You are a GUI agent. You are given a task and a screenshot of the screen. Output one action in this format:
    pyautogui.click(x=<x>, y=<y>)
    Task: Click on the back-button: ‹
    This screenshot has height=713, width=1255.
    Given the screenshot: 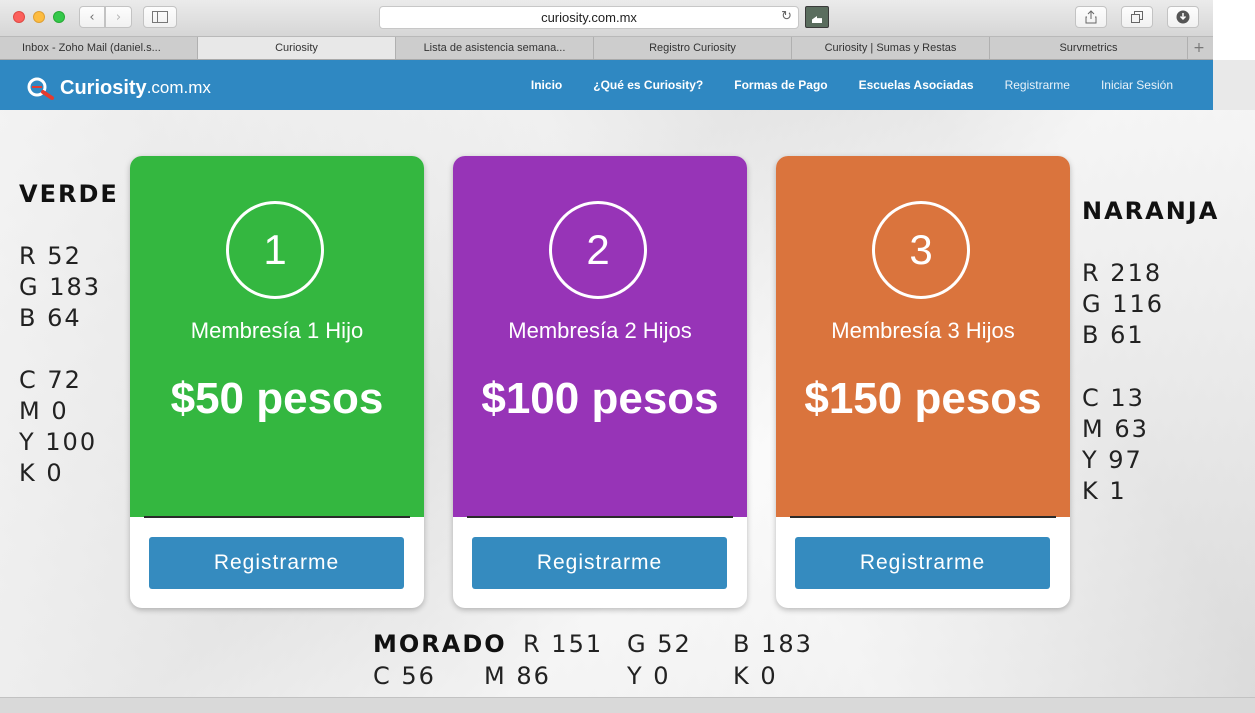 What is the action you would take?
    pyautogui.click(x=92, y=17)
    